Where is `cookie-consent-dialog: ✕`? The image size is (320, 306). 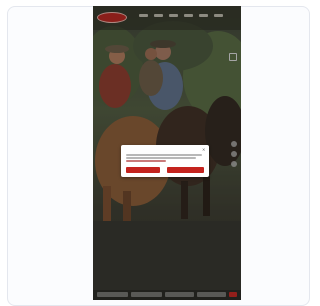 cookie-consent-dialog: ✕ is located at coordinates (165, 161).